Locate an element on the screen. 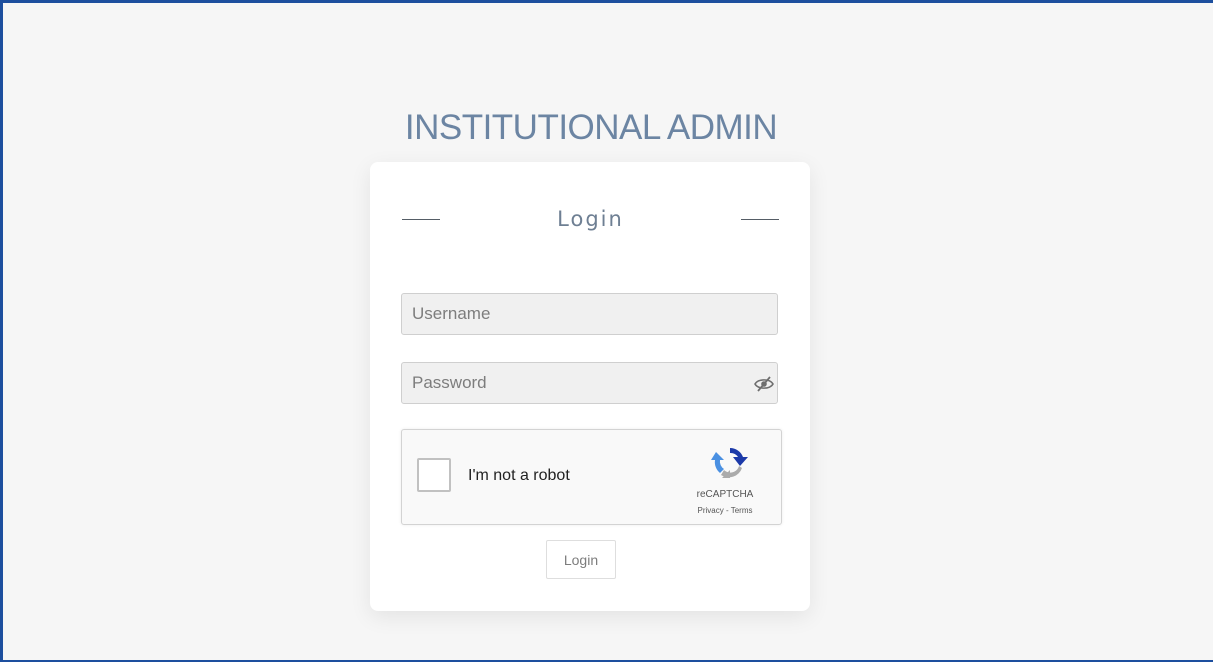 Image resolution: width=1213 pixels, height=662 pixels. password-input is located at coordinates (589, 383).